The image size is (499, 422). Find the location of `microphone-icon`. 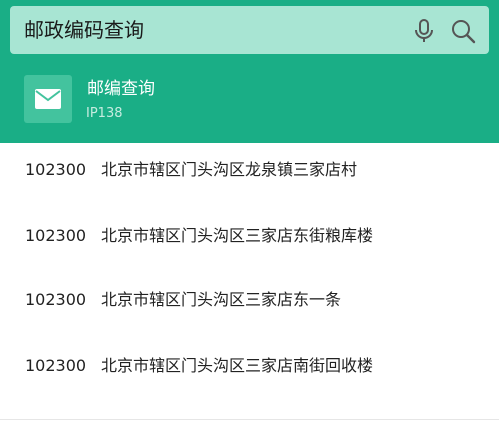

microphone-icon is located at coordinates (424, 31).